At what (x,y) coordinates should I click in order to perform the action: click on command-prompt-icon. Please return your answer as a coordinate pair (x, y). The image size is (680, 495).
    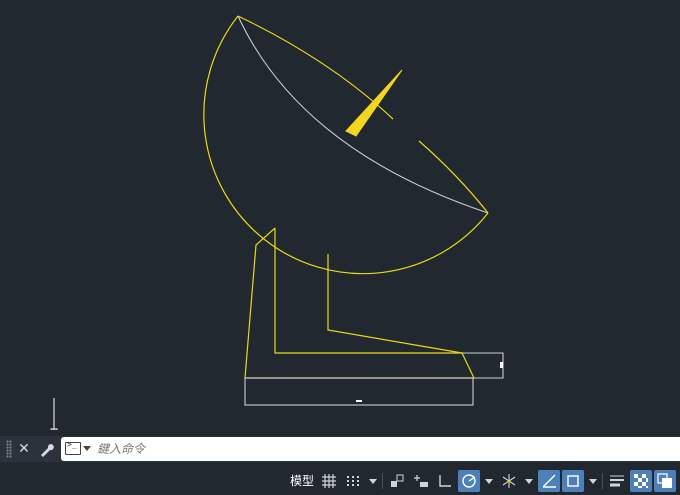
    Looking at the image, I should click on (73, 447).